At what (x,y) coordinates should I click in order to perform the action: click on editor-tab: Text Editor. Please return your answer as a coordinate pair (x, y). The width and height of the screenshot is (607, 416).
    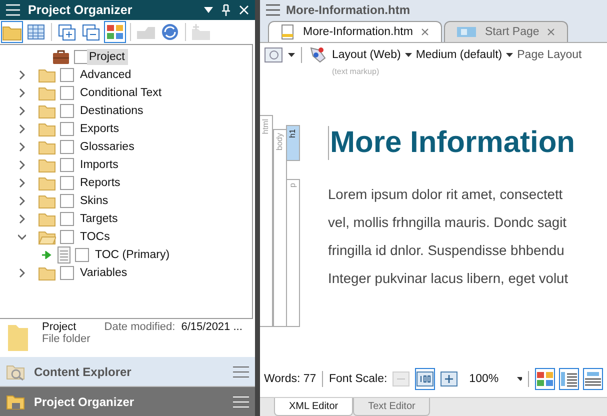
    Looking at the image, I should click on (391, 407).